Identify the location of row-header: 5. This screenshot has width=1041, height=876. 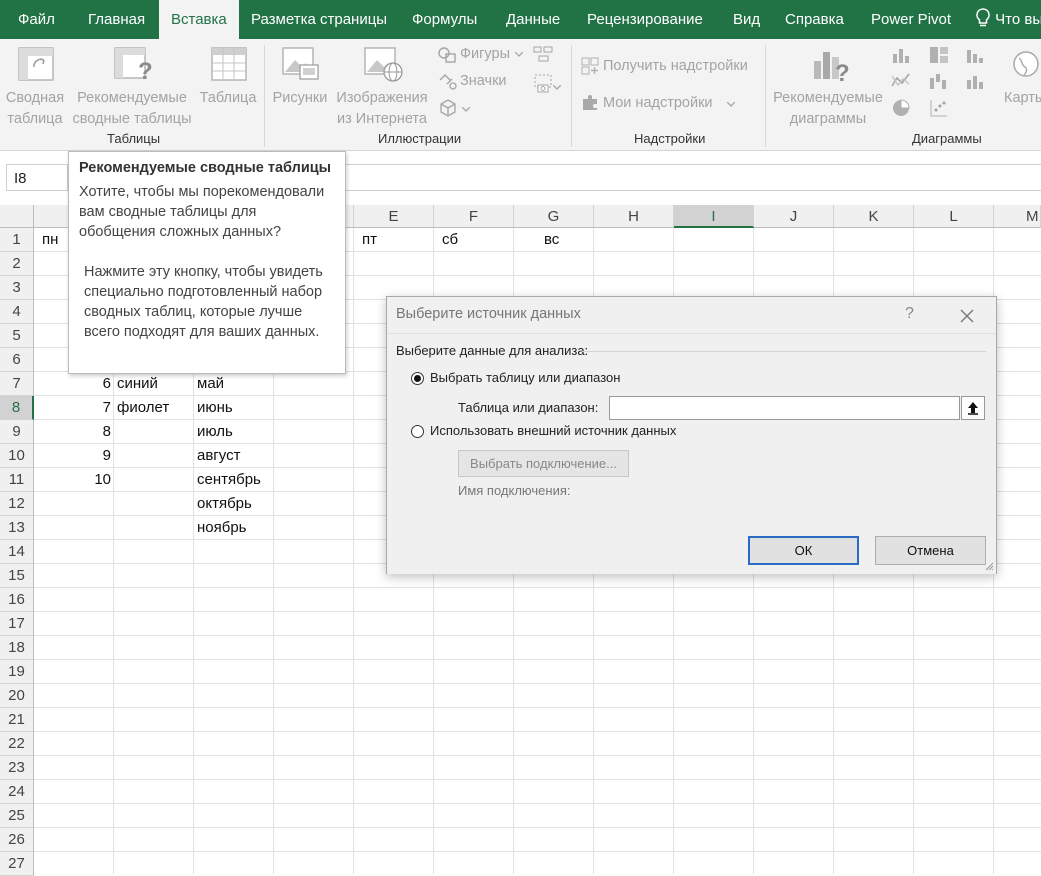
(17, 336).